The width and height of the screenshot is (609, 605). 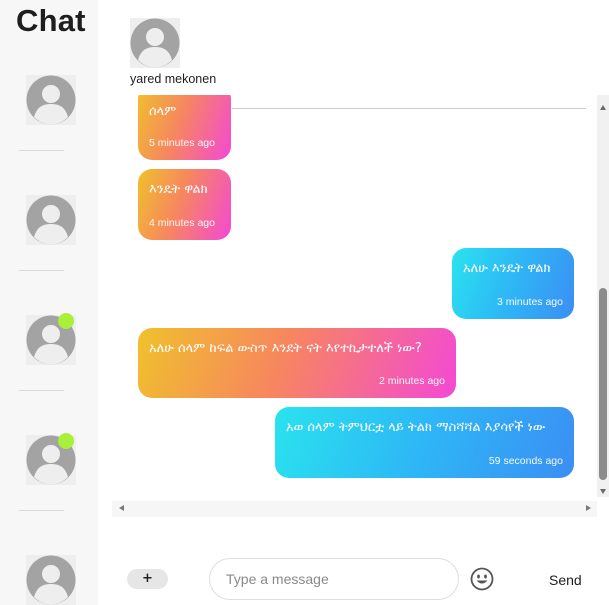 What do you see at coordinates (353, 47) in the screenshot?
I see `chat-header: yared mekonen` at bounding box center [353, 47].